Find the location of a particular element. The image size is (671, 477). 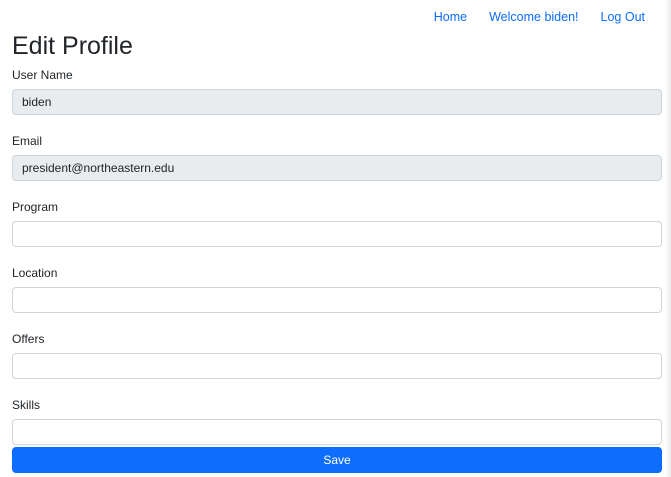

field-location: Location is located at coordinates (337, 289).